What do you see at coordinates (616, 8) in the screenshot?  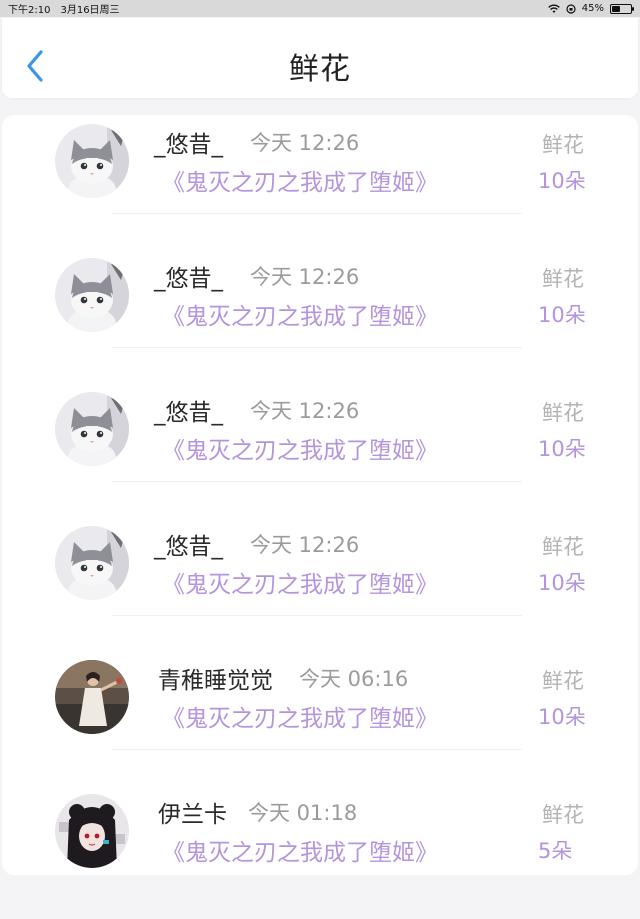 I see `battery-level` at bounding box center [616, 8].